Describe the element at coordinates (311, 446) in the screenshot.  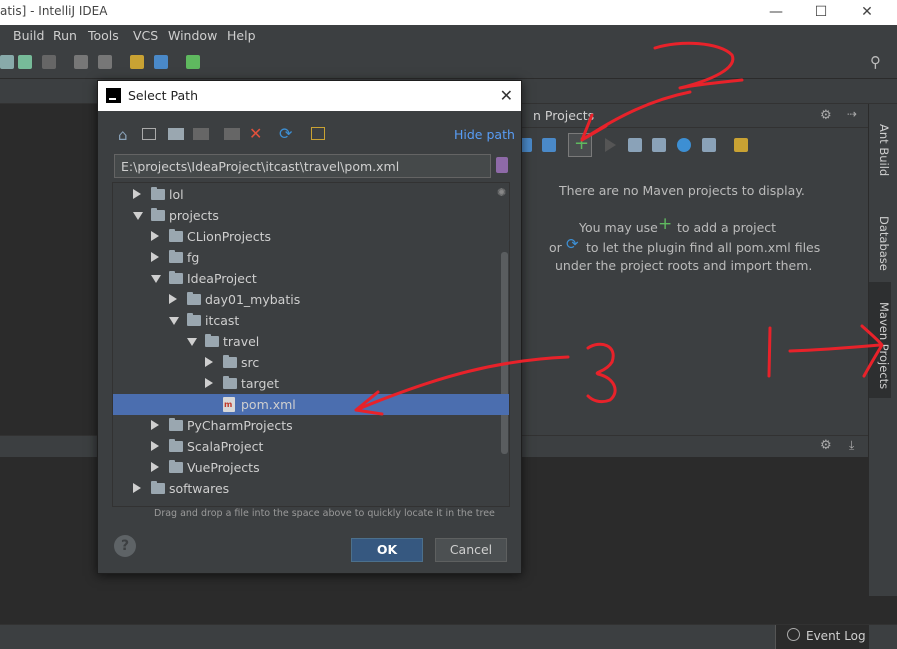
I see `tree-folder-row: ScalaProject` at that location.